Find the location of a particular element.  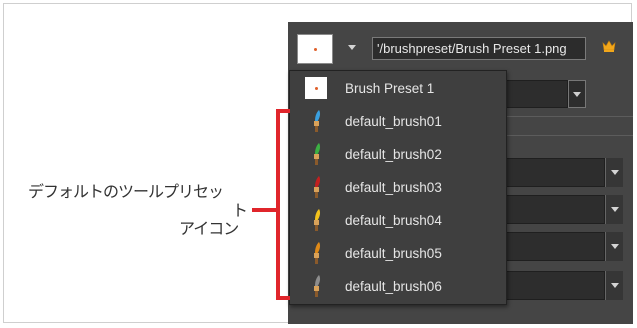

preset-menu-caret-icon is located at coordinates (352, 47).